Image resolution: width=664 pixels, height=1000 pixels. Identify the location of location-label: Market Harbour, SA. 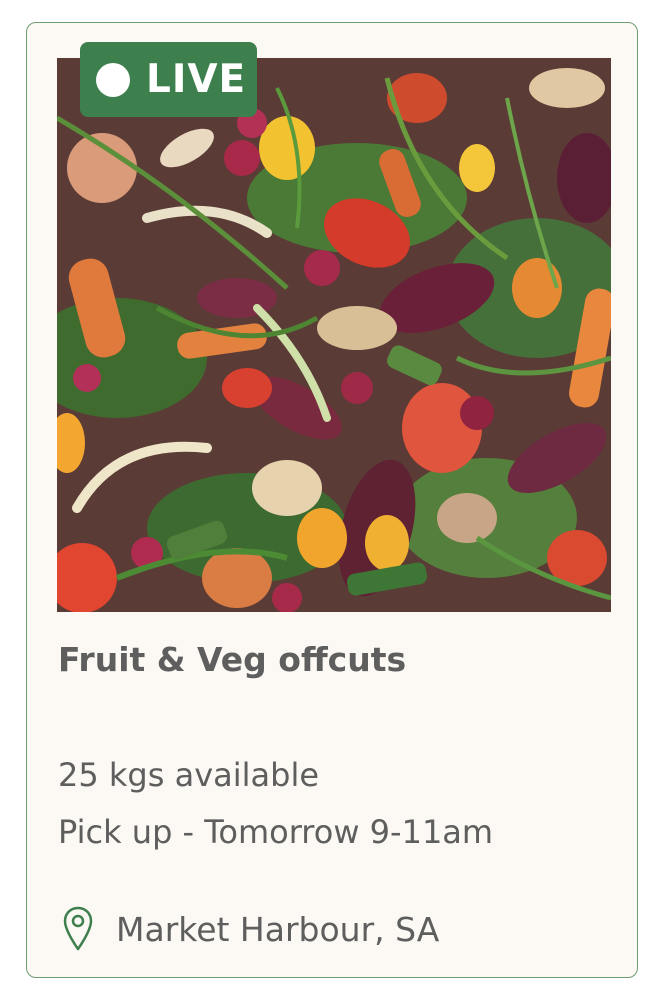
(278, 929).